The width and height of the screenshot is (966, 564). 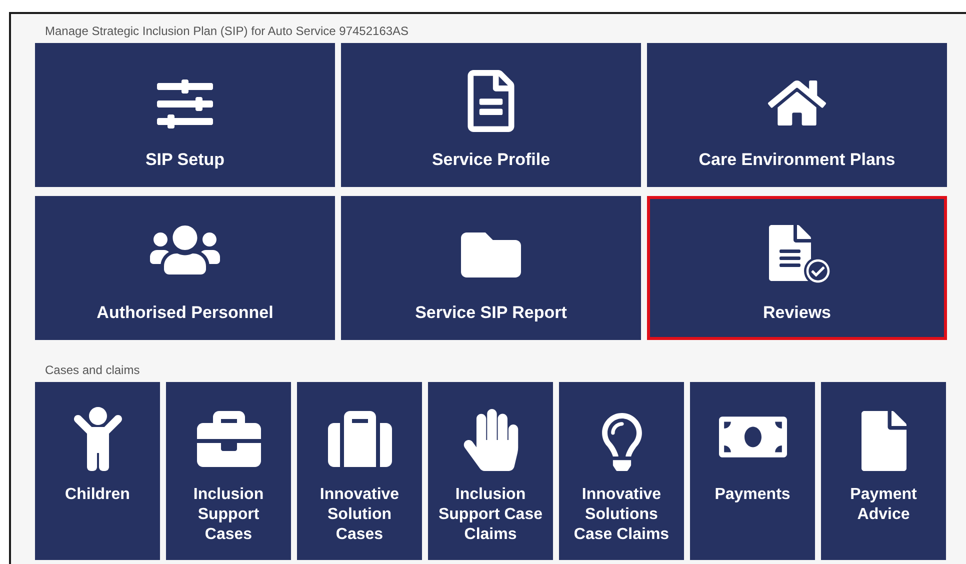 I want to click on menu-tile: Payments, so click(x=752, y=471).